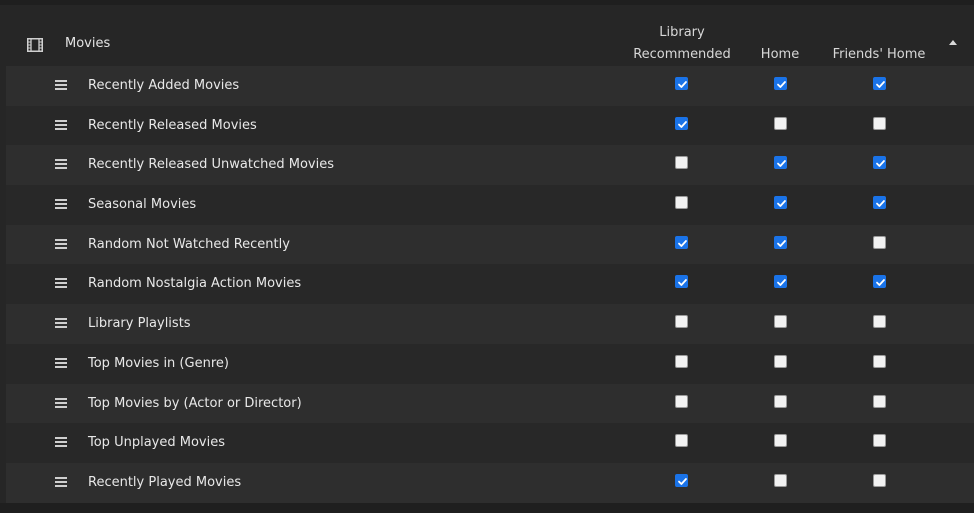 The height and width of the screenshot is (513, 974). What do you see at coordinates (490, 324) in the screenshot?
I see `hub-row: Library Playlists` at bounding box center [490, 324].